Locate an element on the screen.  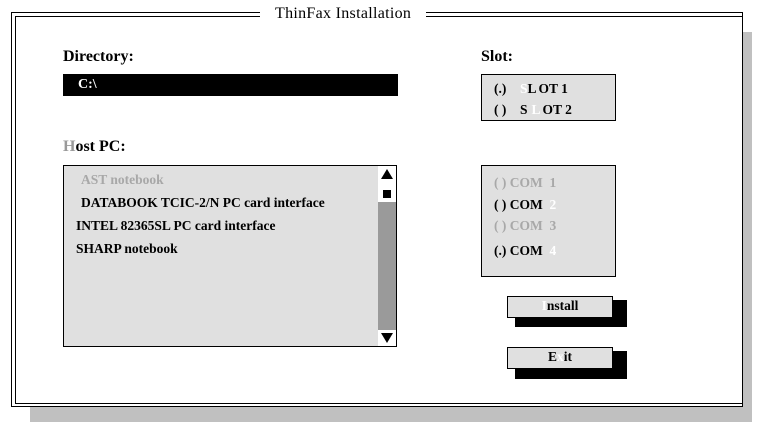
exit-button: Exit is located at coordinates (560, 358).